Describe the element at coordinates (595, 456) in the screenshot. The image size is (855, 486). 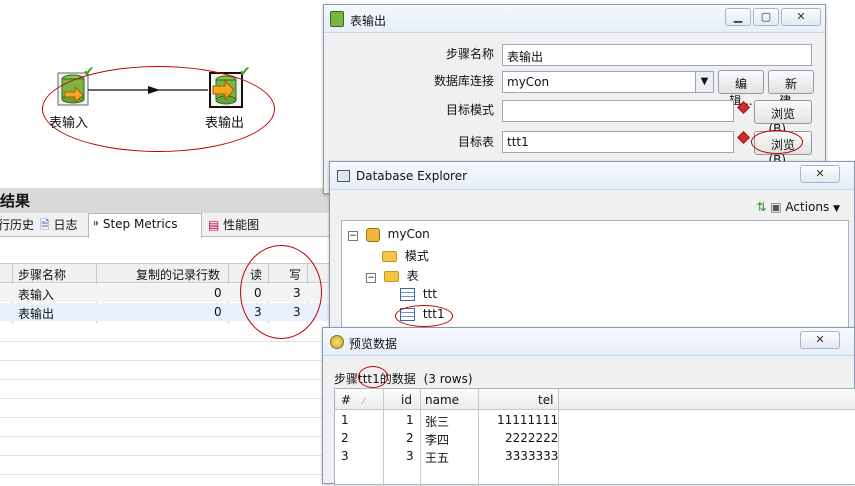
I see `table-row: 3 3 王五 3333333` at that location.